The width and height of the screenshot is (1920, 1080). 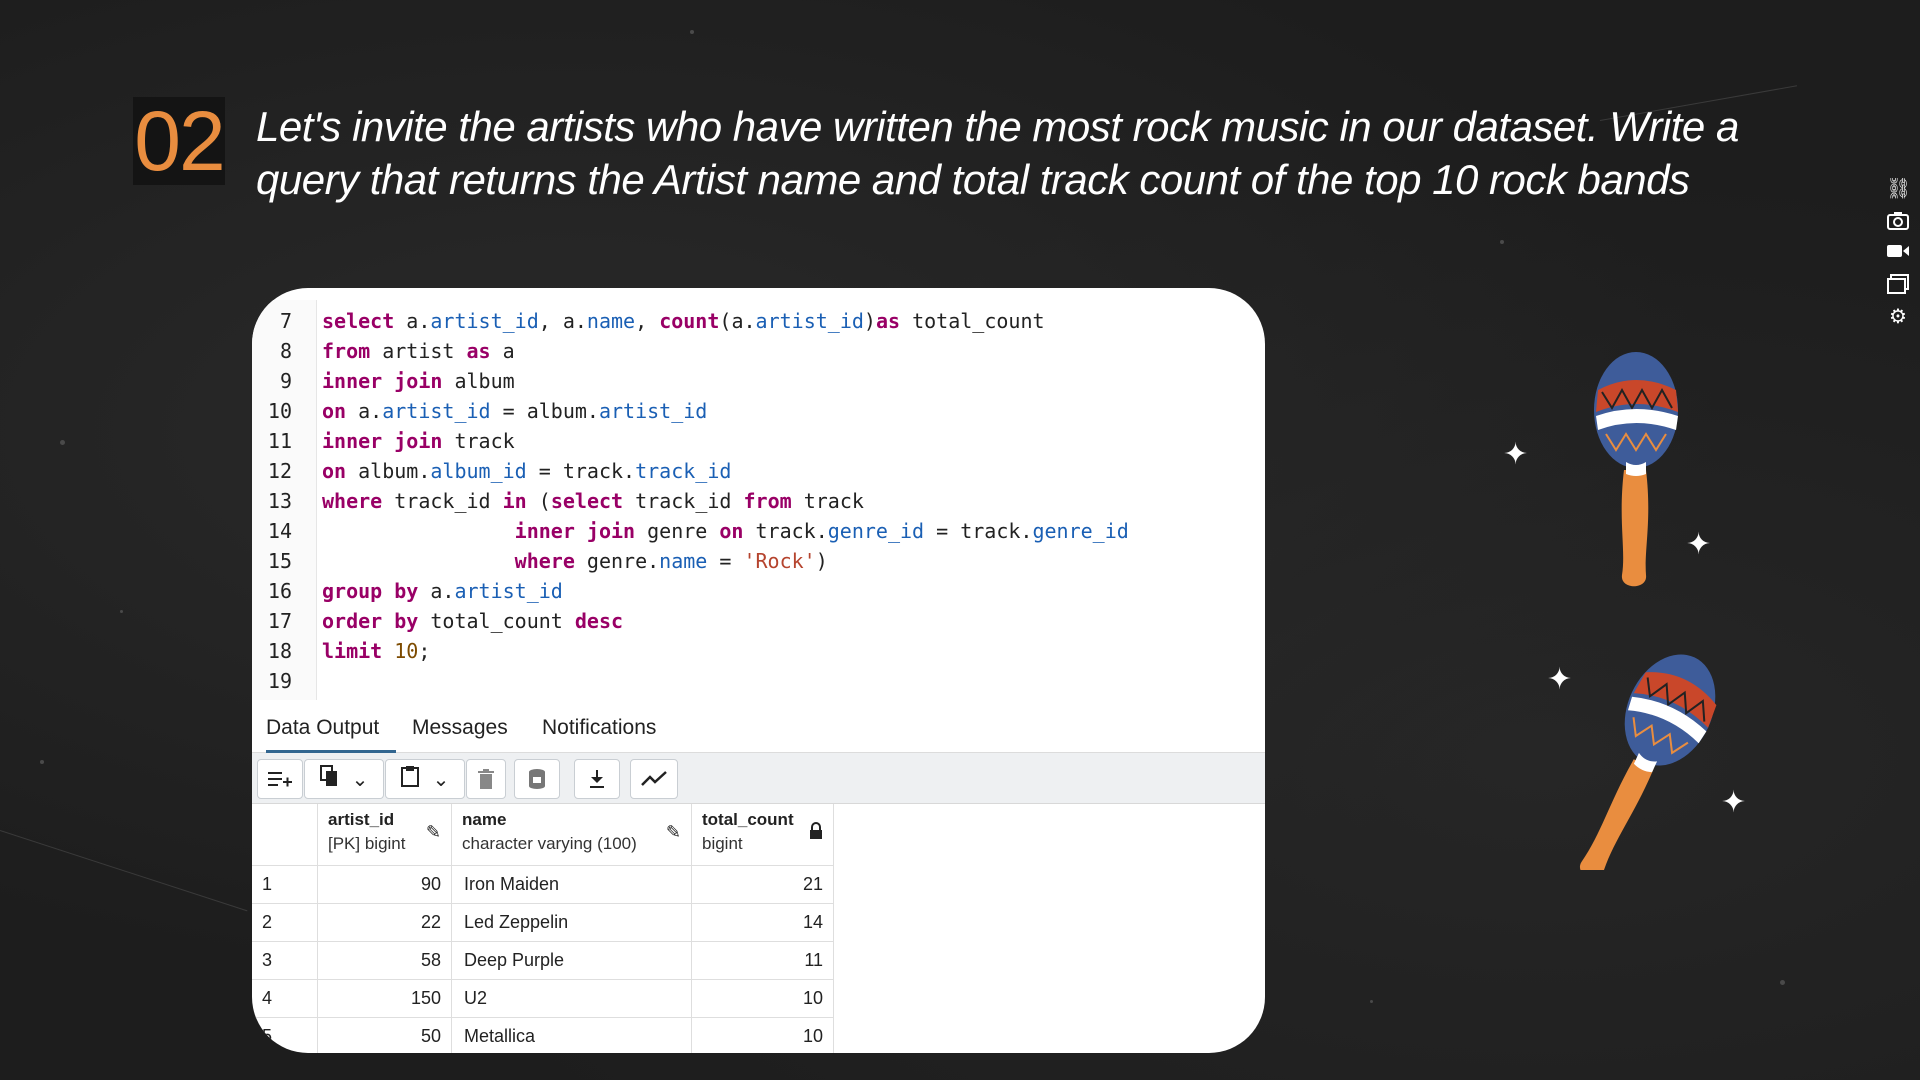 What do you see at coordinates (654, 779) in the screenshot?
I see `graph-icon` at bounding box center [654, 779].